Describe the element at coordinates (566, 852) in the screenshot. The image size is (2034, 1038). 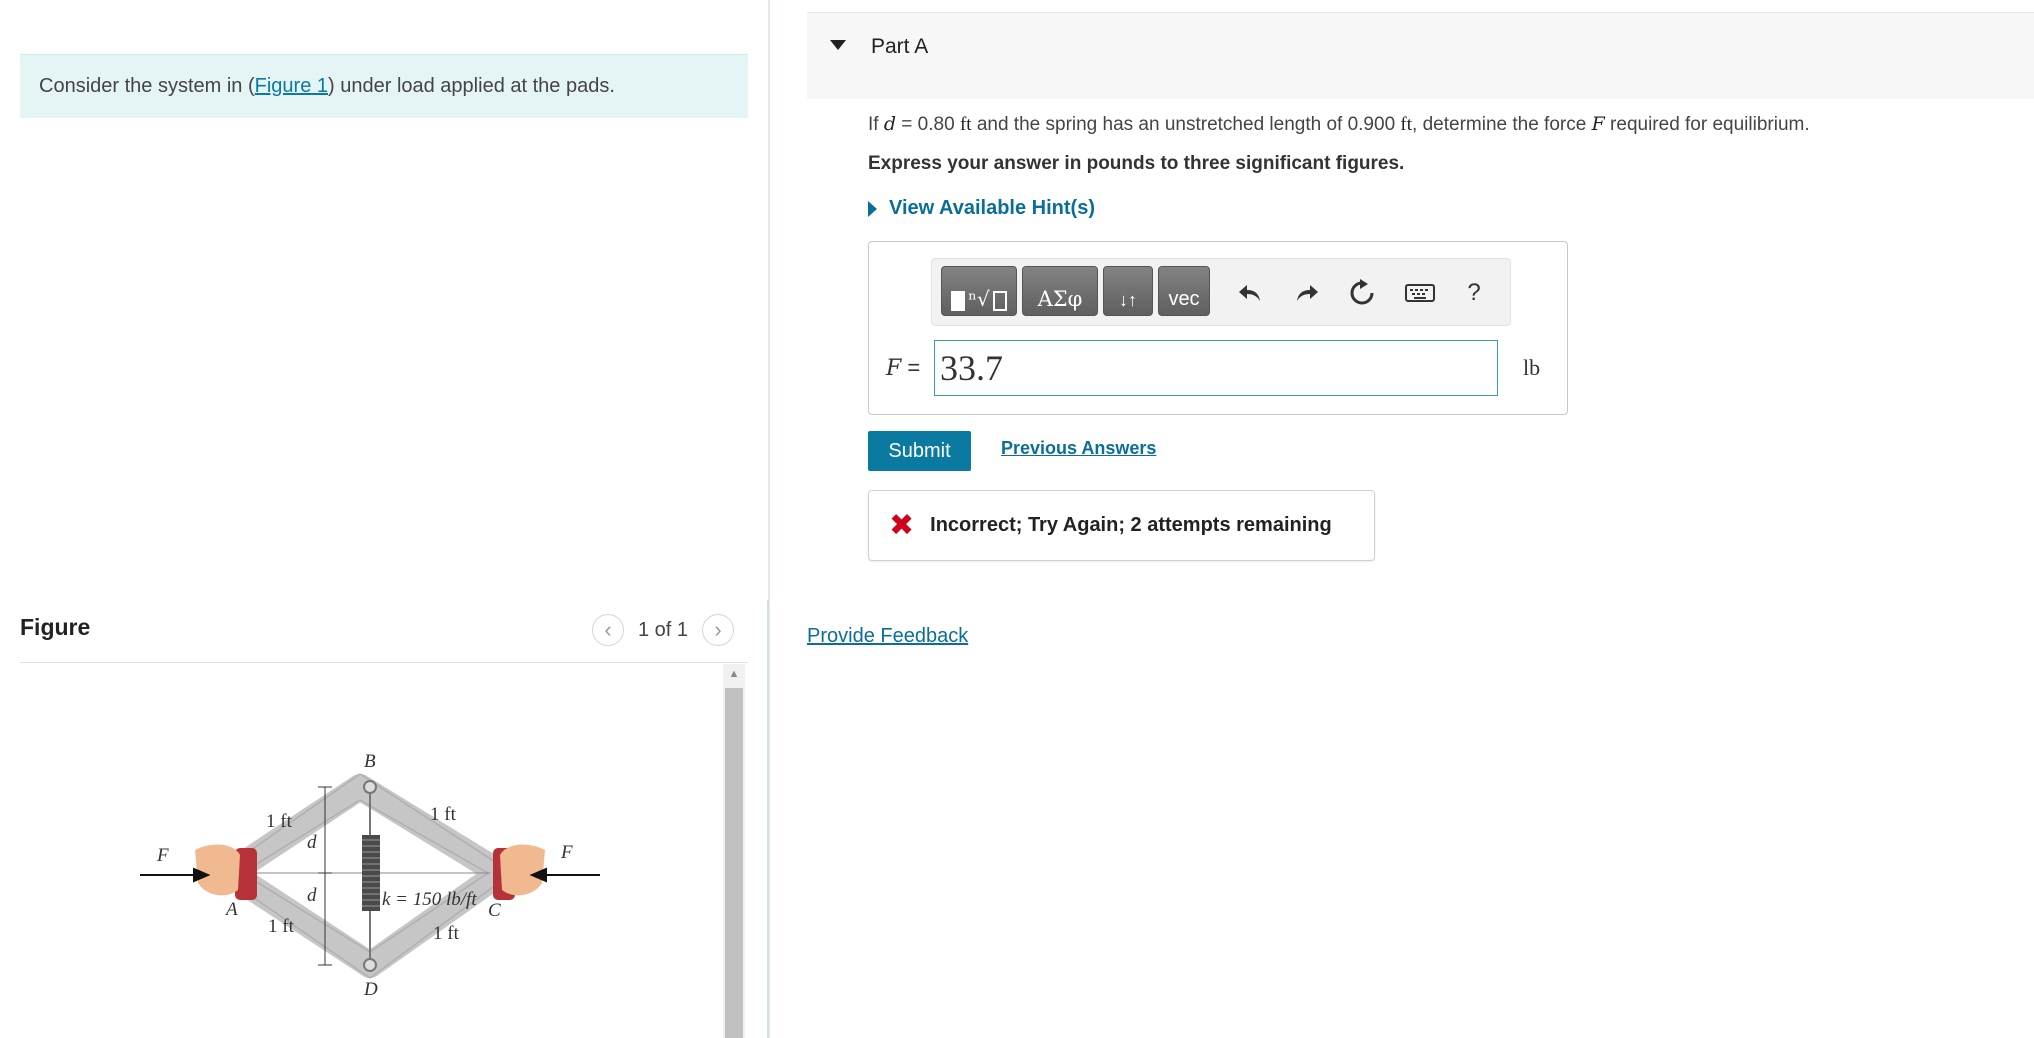
I see `label-F-right: F` at that location.